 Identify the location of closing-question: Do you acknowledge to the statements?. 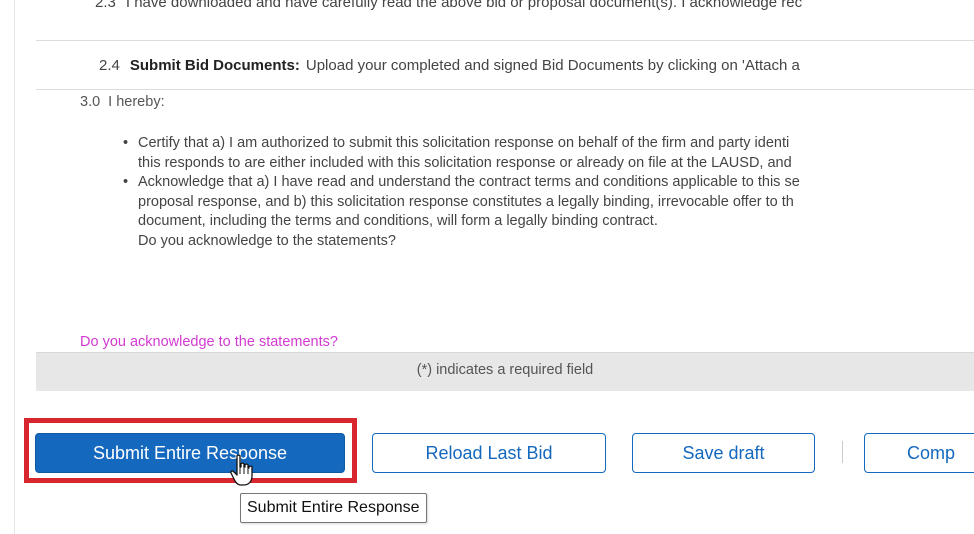
(267, 240).